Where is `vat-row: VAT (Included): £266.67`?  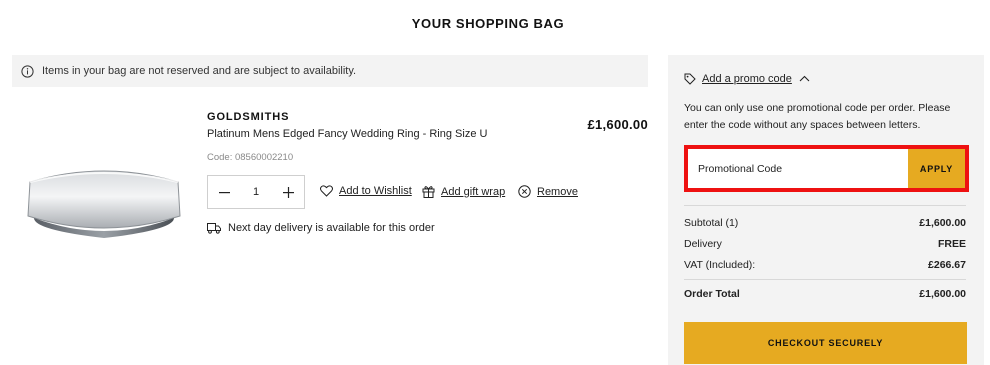 vat-row: VAT (Included): £266.67 is located at coordinates (825, 265).